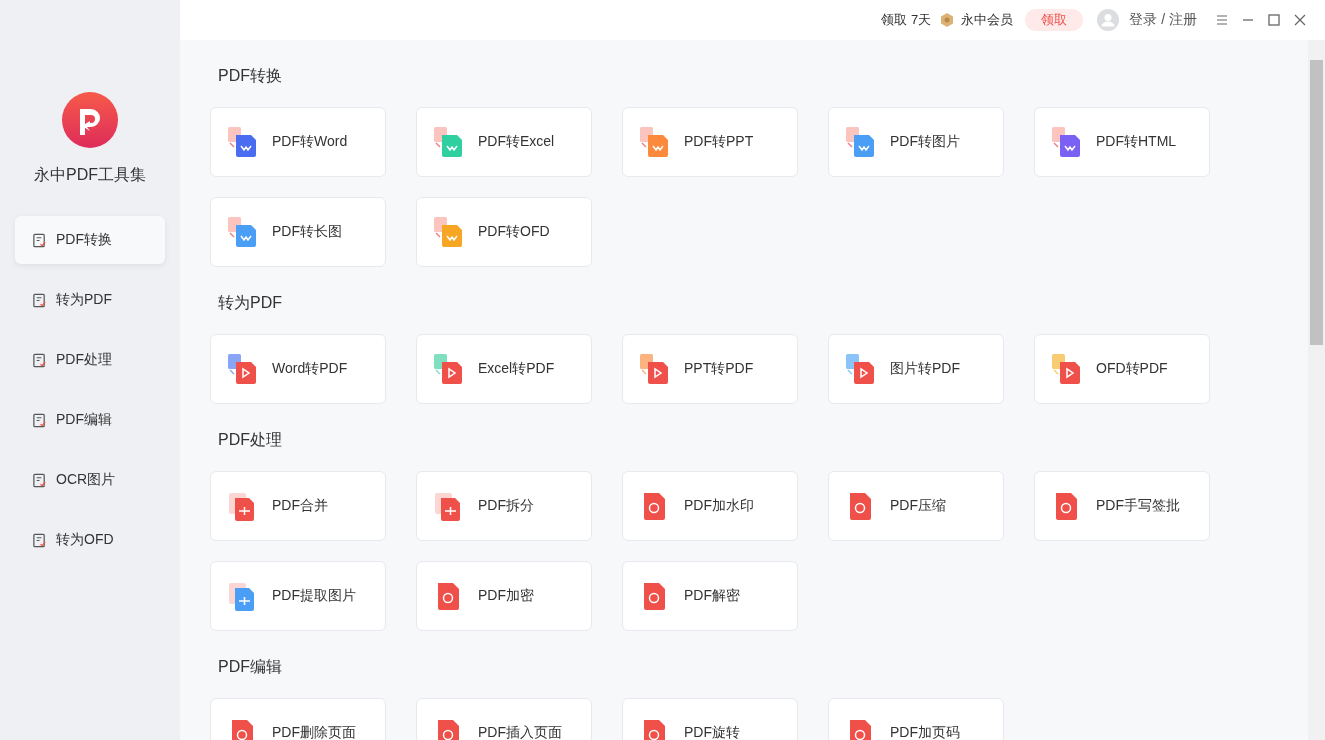  What do you see at coordinates (987, 20) in the screenshot?
I see `membership-label: 永中会员` at bounding box center [987, 20].